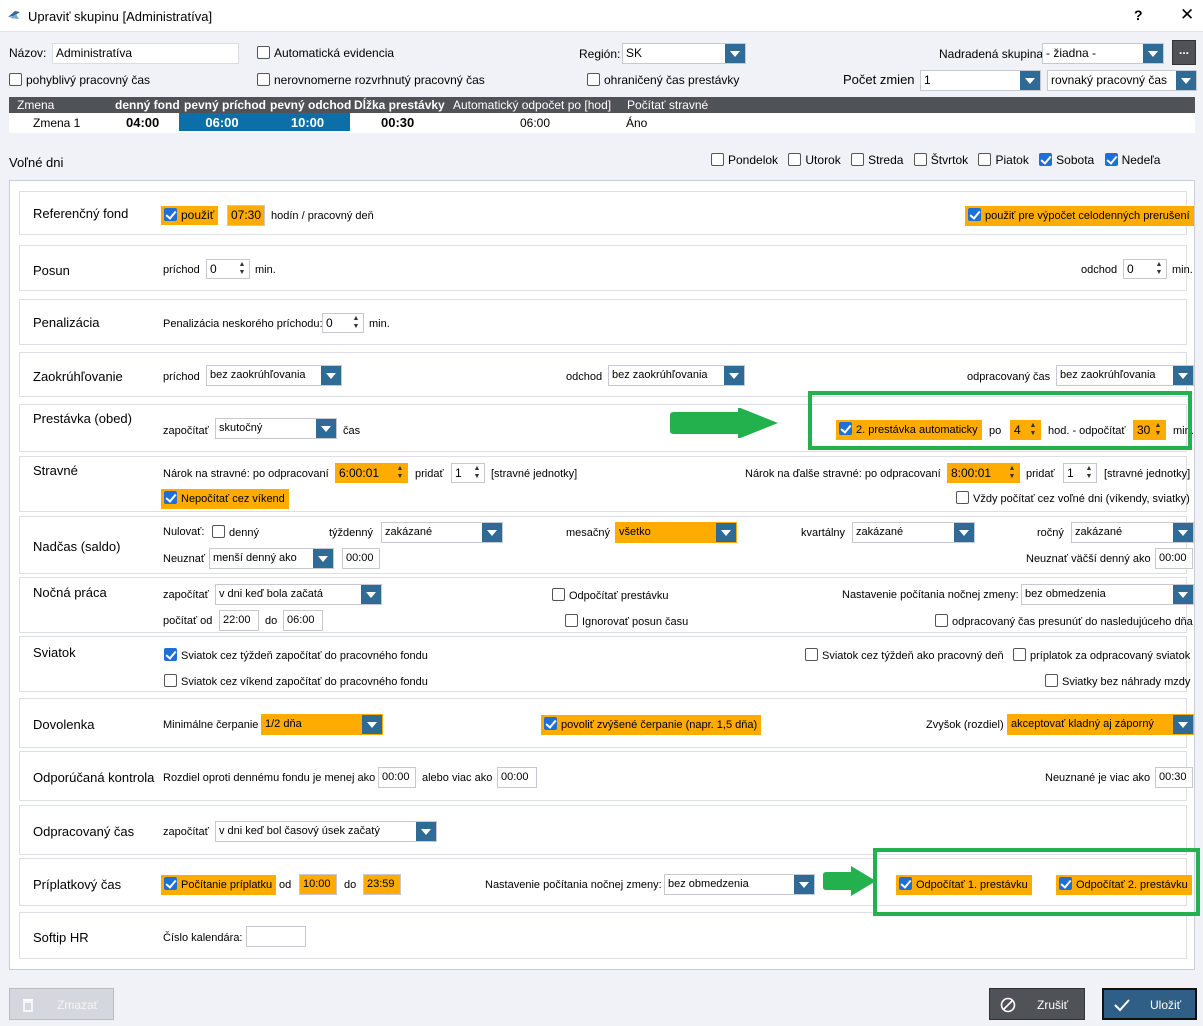 The image size is (1203, 1026). I want to click on priplat-nastavenie-select: bez obmedzenia, so click(739, 884).